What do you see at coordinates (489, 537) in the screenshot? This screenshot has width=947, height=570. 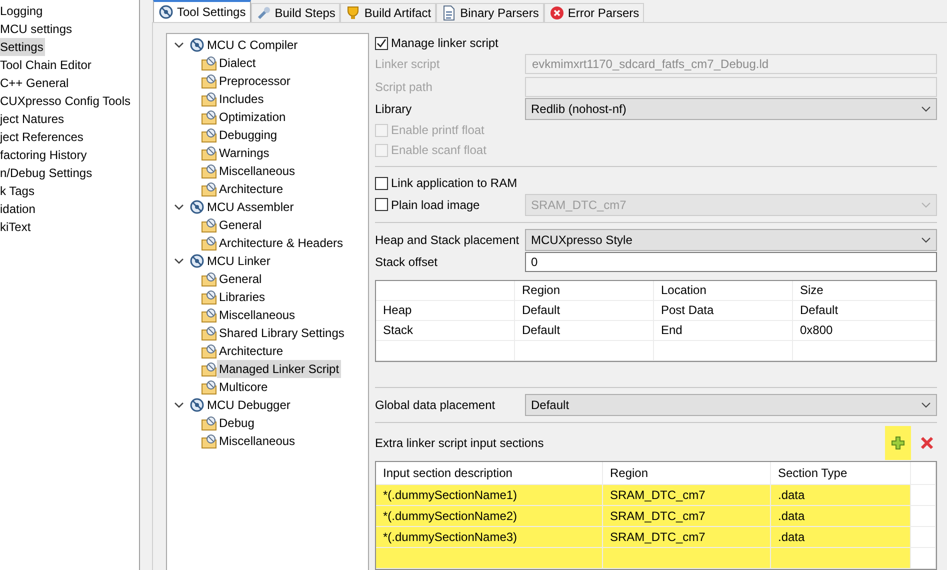 I see `table-cell: *(.dummySectionName3)` at bounding box center [489, 537].